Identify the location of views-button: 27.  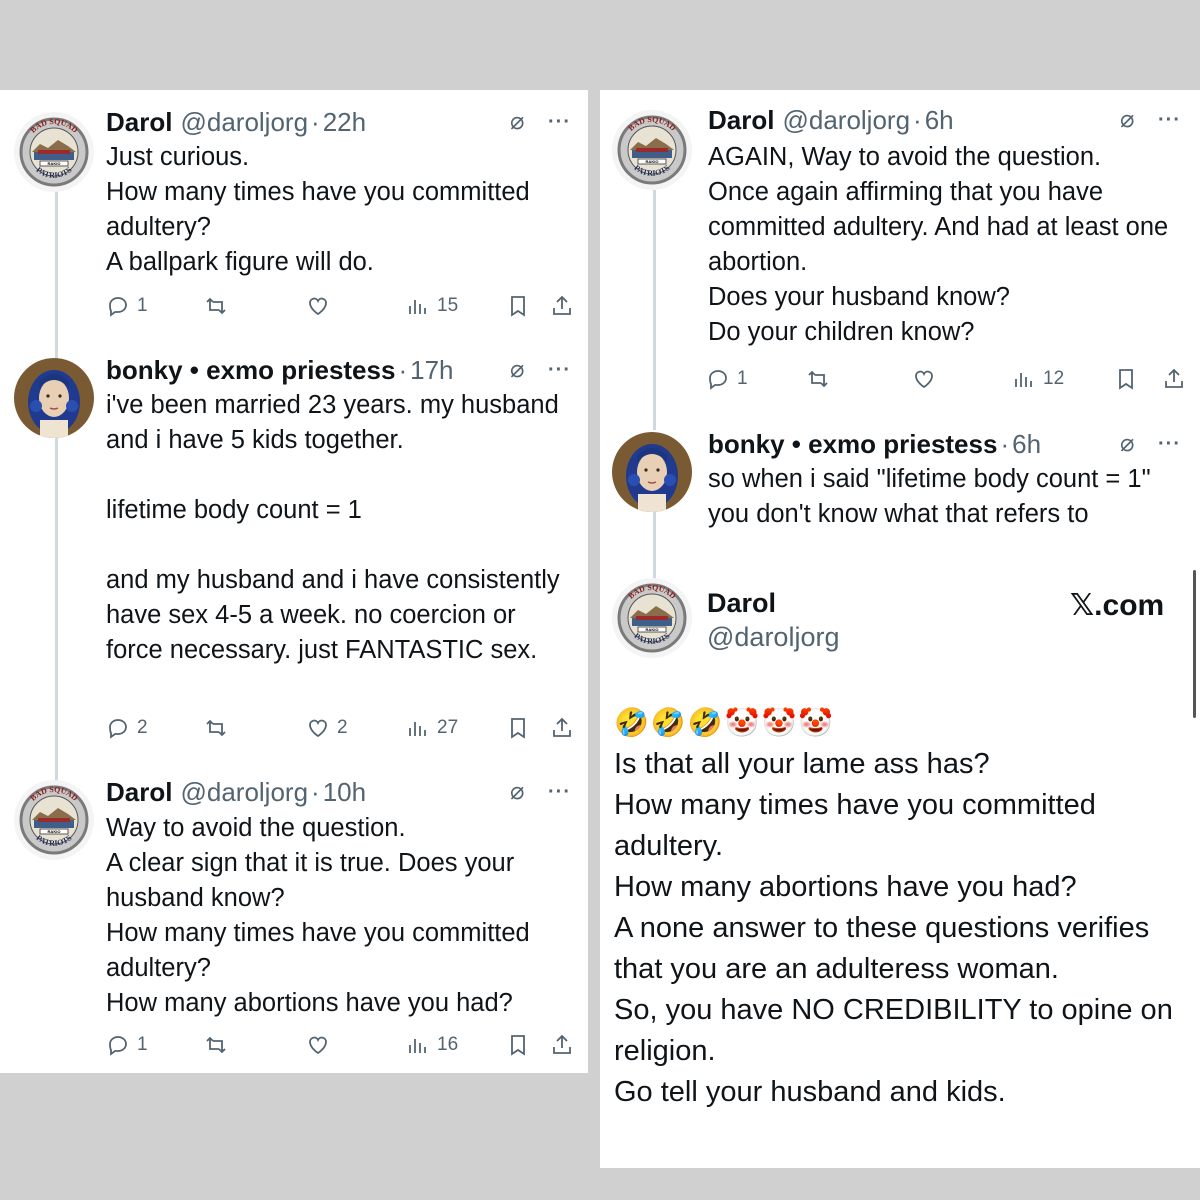
(432, 728).